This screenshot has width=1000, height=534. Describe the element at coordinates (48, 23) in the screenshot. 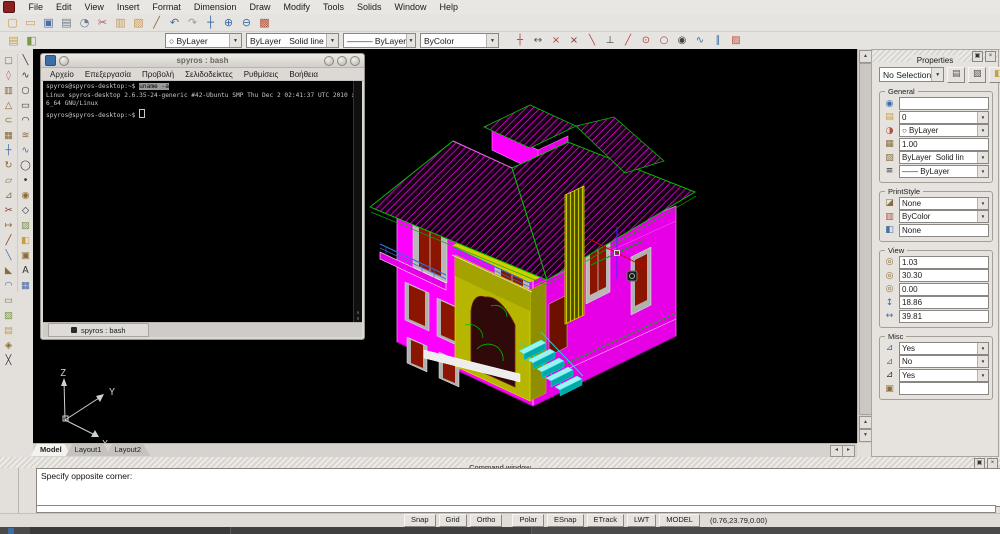

I see `save-icon: ▣` at that location.